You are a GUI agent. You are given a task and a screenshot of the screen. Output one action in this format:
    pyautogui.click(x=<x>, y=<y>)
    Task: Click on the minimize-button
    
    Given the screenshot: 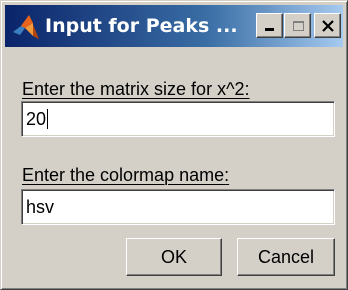 What is the action you would take?
    pyautogui.click(x=269, y=25)
    